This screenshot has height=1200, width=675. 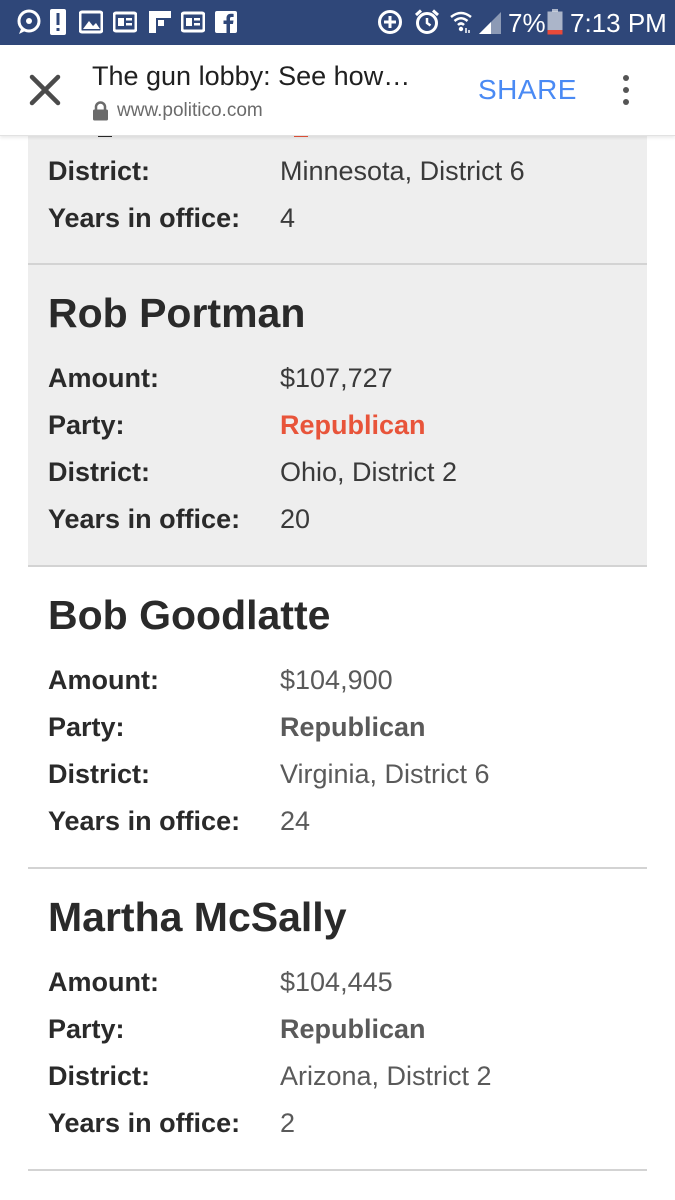 I want to click on wifi-icon, so click(x=461, y=22).